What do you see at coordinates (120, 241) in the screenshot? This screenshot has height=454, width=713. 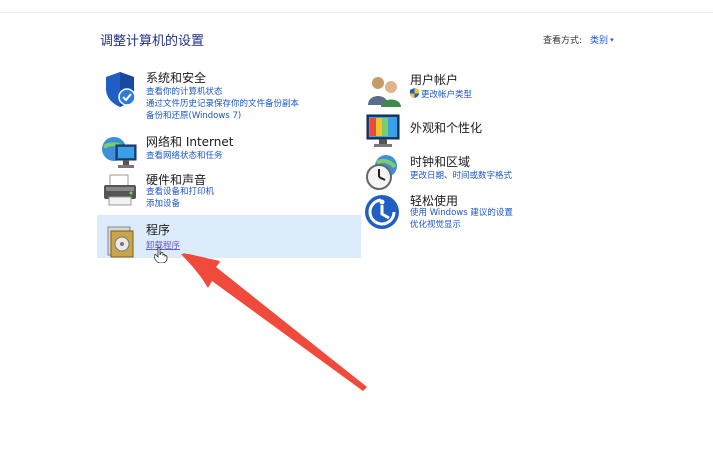 I see `programs-icon` at bounding box center [120, 241].